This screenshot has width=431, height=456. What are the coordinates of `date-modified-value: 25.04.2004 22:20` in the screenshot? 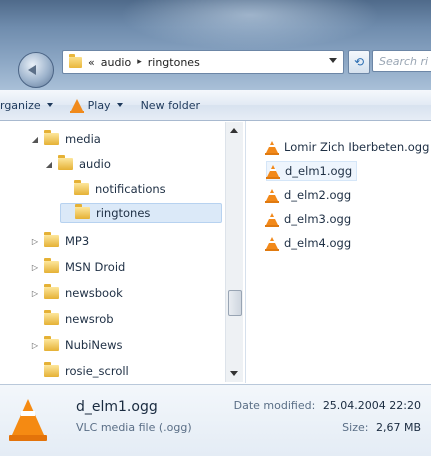 It's located at (371, 405).